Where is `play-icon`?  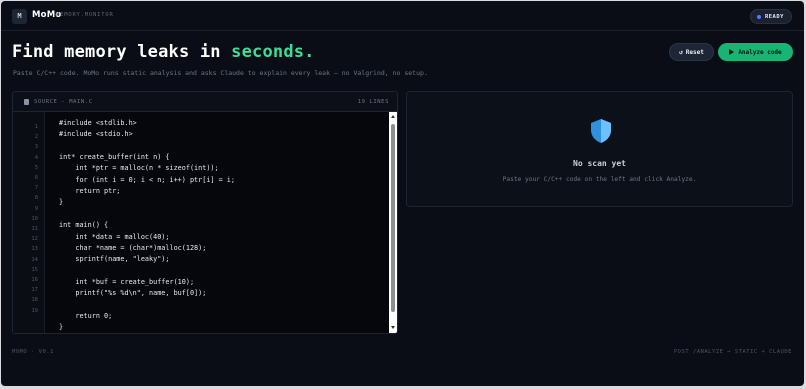 play-icon is located at coordinates (732, 52).